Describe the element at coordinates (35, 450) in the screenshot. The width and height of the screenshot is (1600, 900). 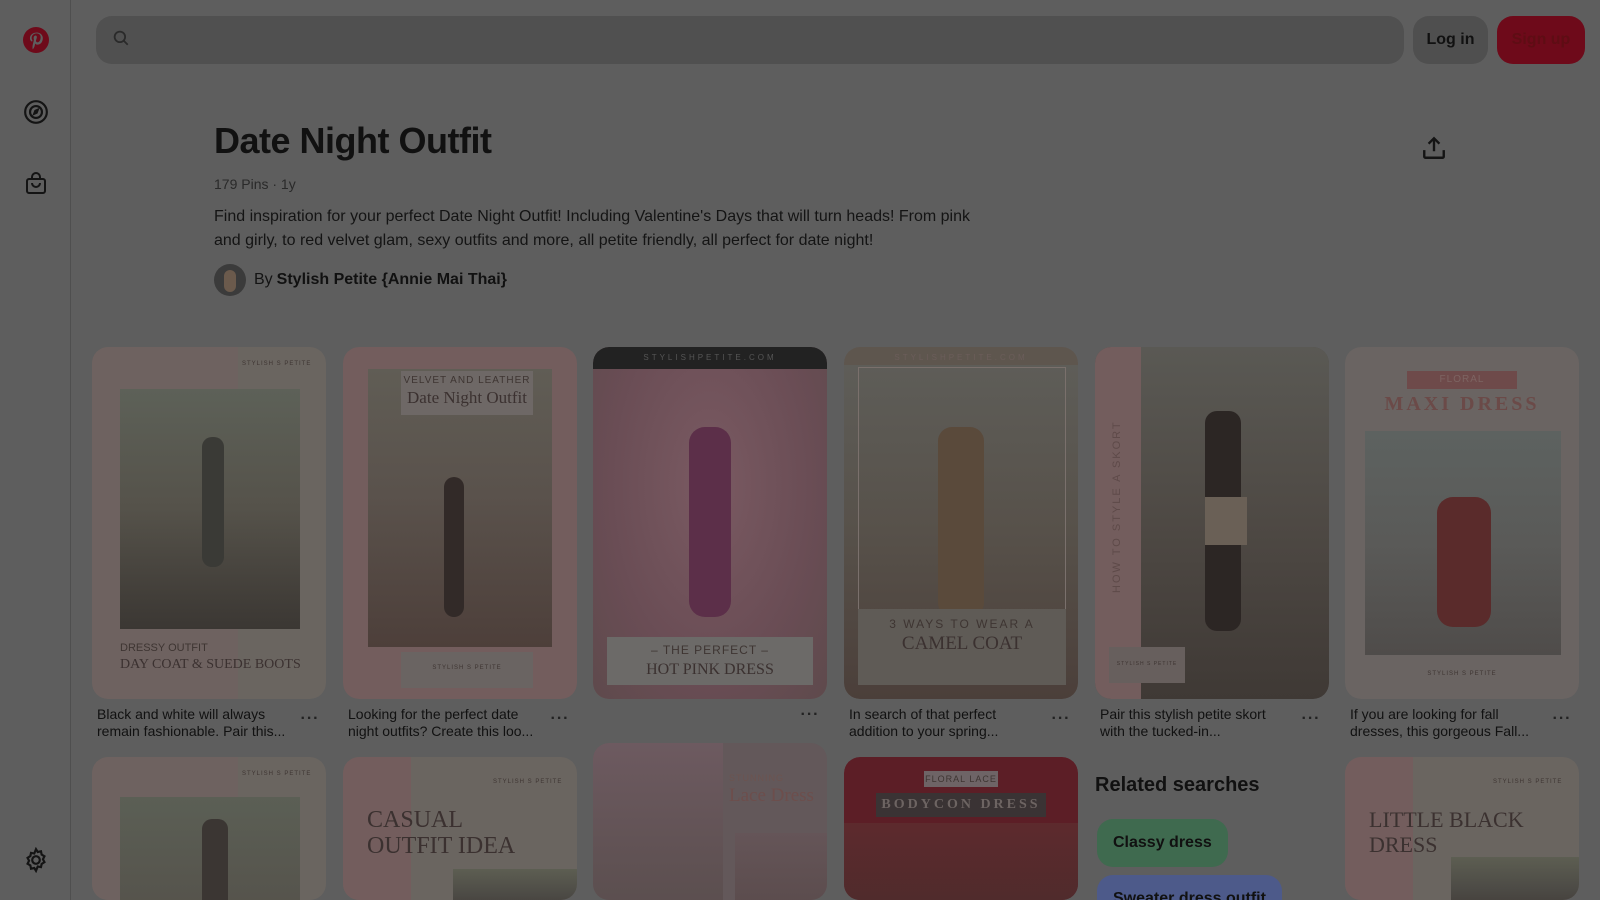
I see `left-sidebar` at that location.